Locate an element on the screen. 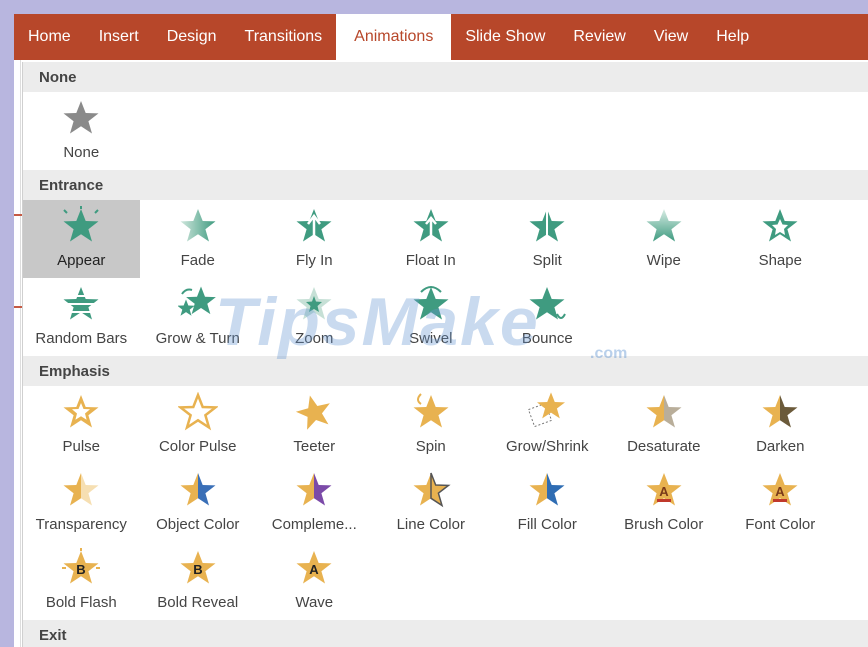  animation-label: Teeter is located at coordinates (314, 446).